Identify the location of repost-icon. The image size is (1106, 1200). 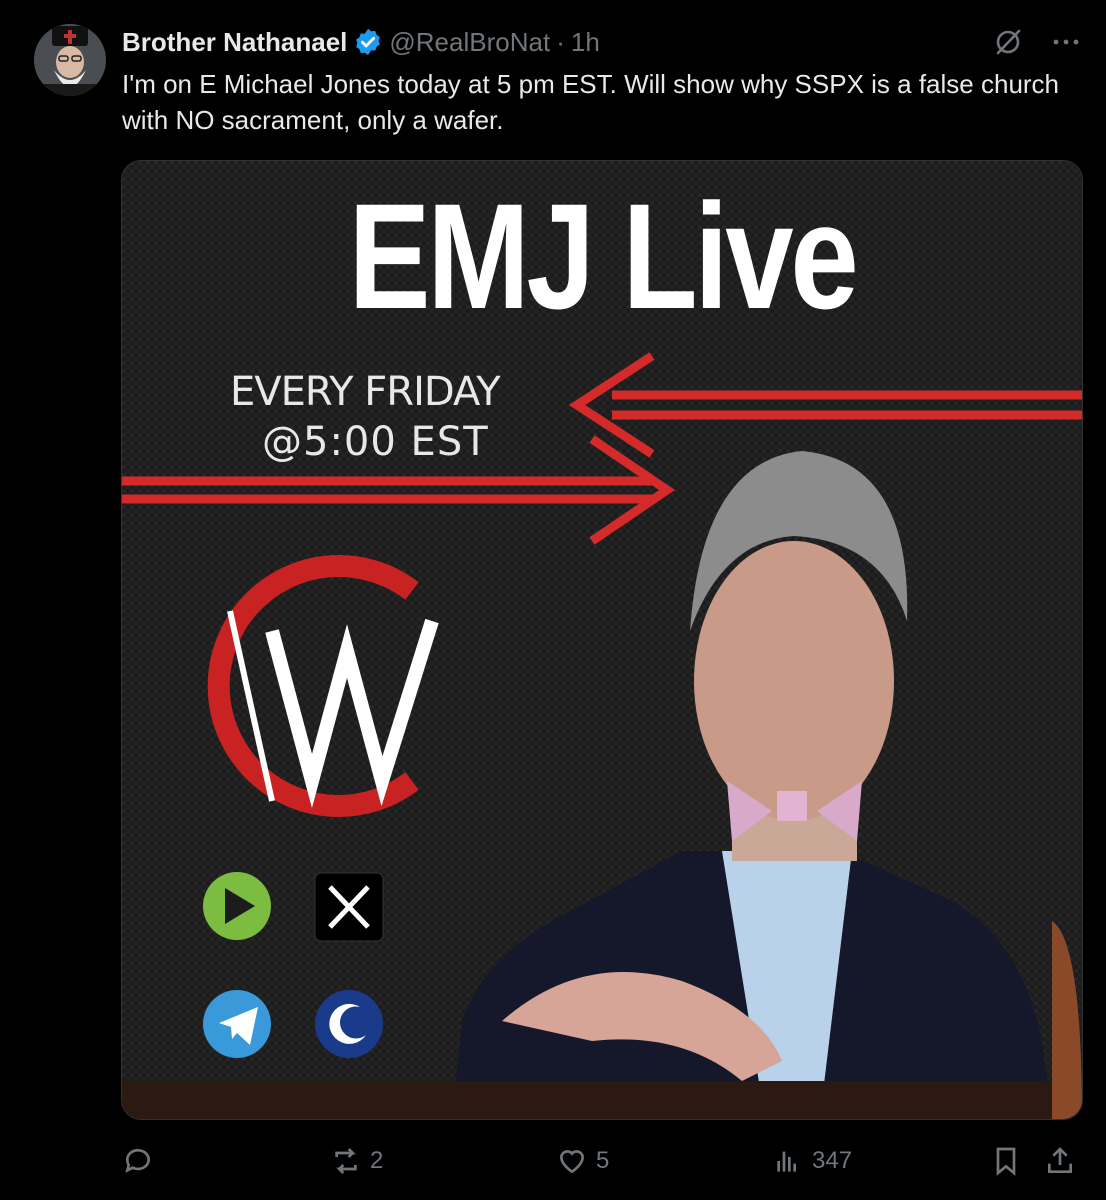
(346, 1161).